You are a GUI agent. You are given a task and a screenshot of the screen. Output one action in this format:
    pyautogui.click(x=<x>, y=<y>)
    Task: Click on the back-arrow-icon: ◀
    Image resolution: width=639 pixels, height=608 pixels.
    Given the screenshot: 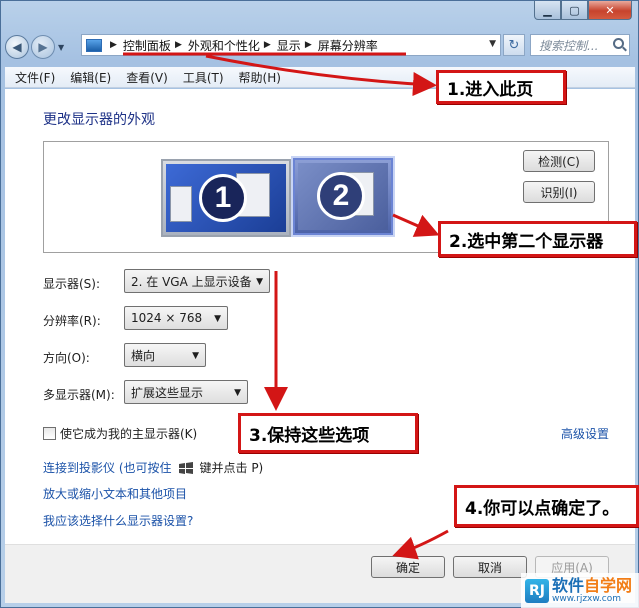 What is the action you would take?
    pyautogui.click(x=17, y=47)
    